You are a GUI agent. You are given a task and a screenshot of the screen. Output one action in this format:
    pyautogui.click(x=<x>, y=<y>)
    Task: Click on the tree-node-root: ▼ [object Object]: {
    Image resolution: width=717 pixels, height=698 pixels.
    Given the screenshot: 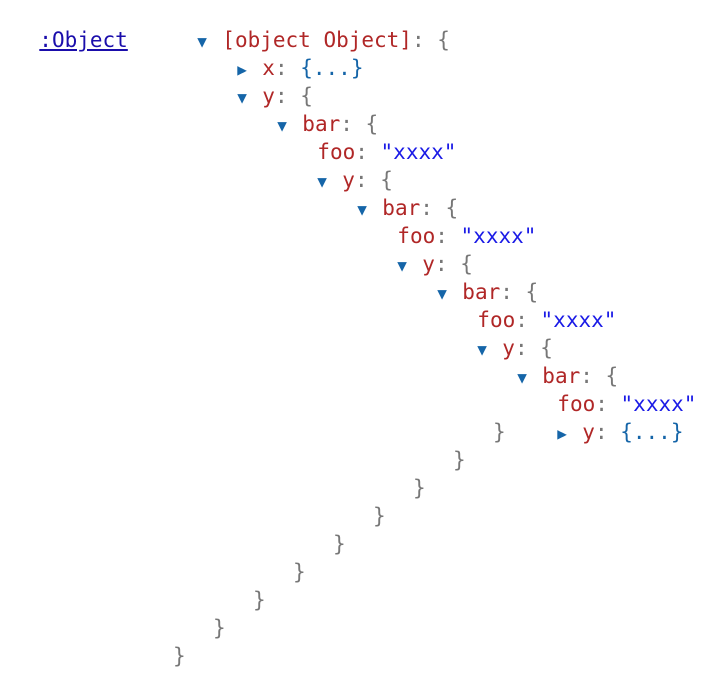 What is the action you would take?
    pyautogui.click(x=311, y=26)
    